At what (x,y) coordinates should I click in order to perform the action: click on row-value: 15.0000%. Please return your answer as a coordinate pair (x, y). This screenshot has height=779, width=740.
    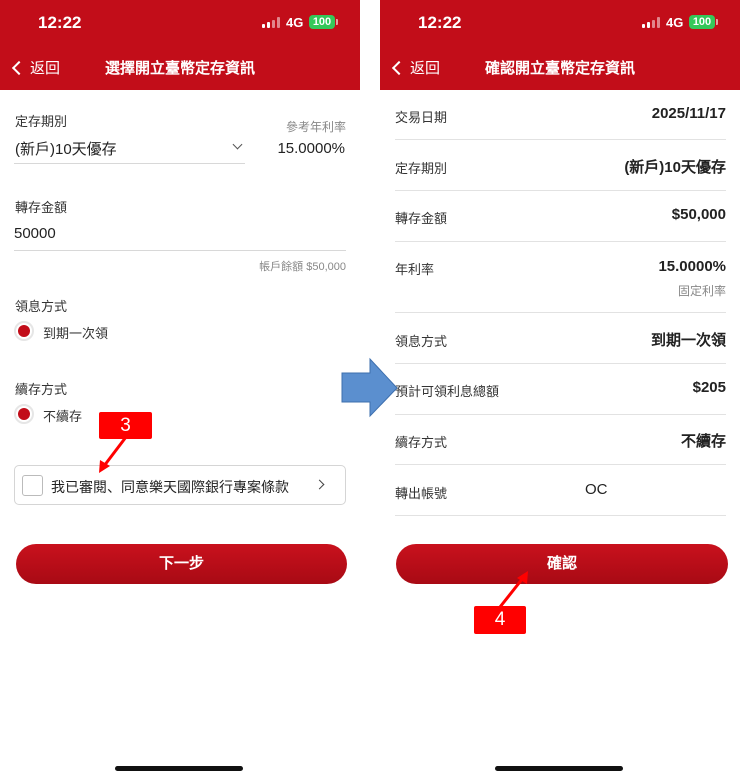
    Looking at the image, I should click on (692, 266).